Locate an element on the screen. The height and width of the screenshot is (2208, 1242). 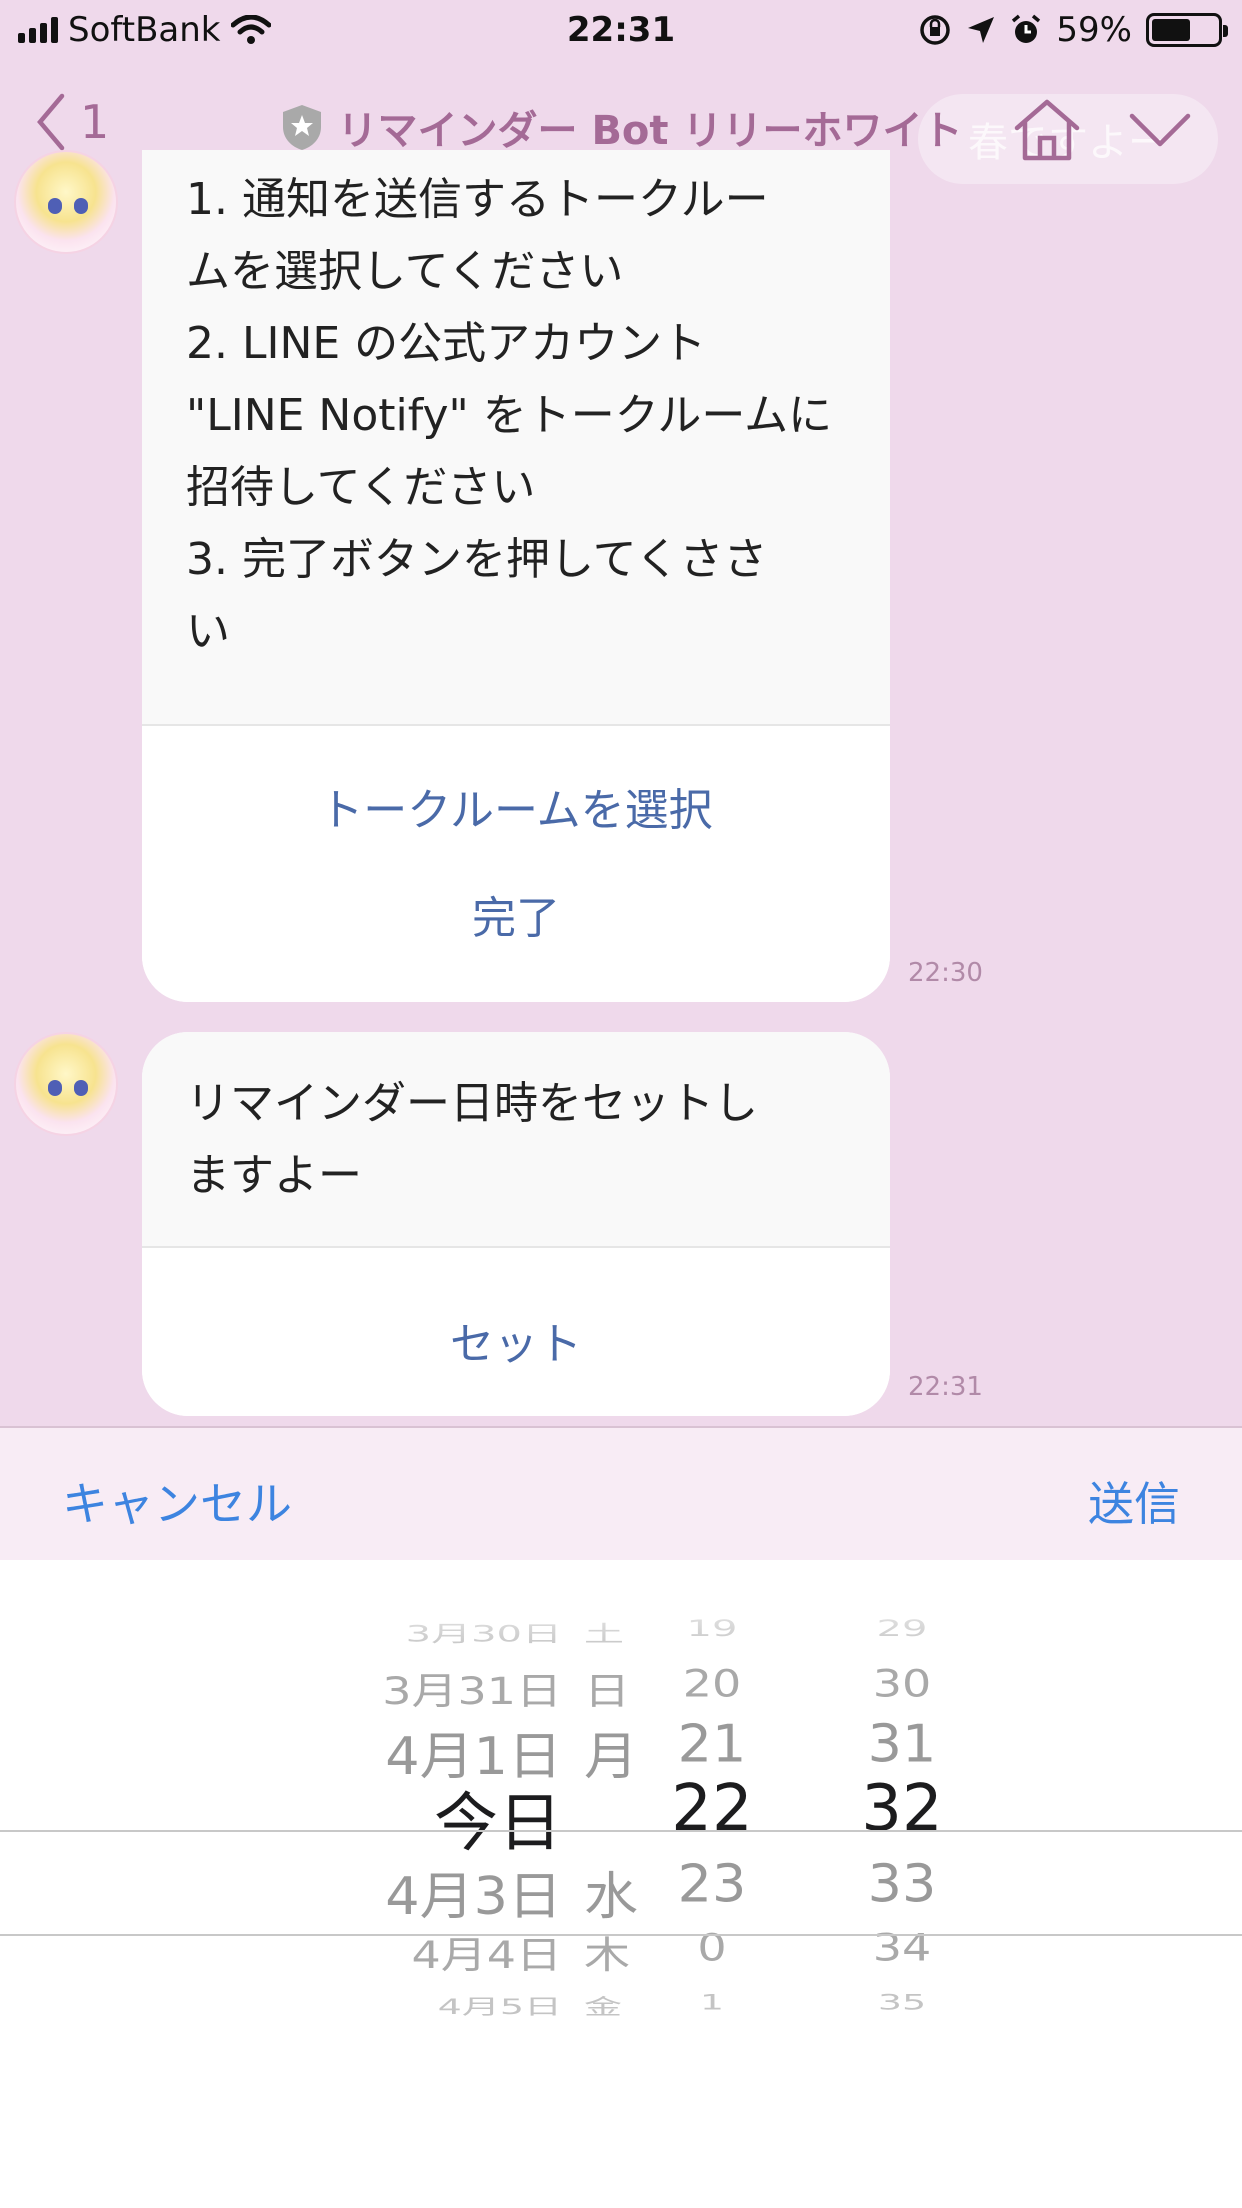
picker-minute: 32 is located at coordinates (902, 1809).